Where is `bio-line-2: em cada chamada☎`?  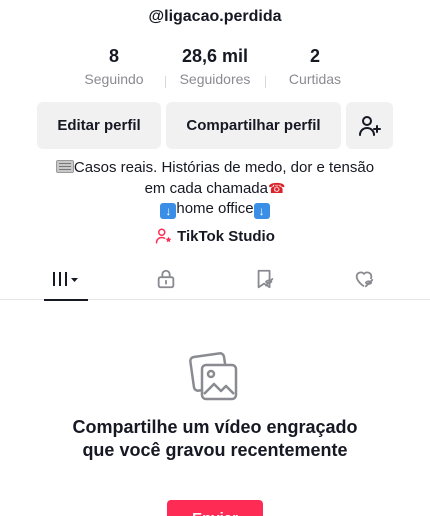 bio-line-2: em cada chamada☎ is located at coordinates (215, 188).